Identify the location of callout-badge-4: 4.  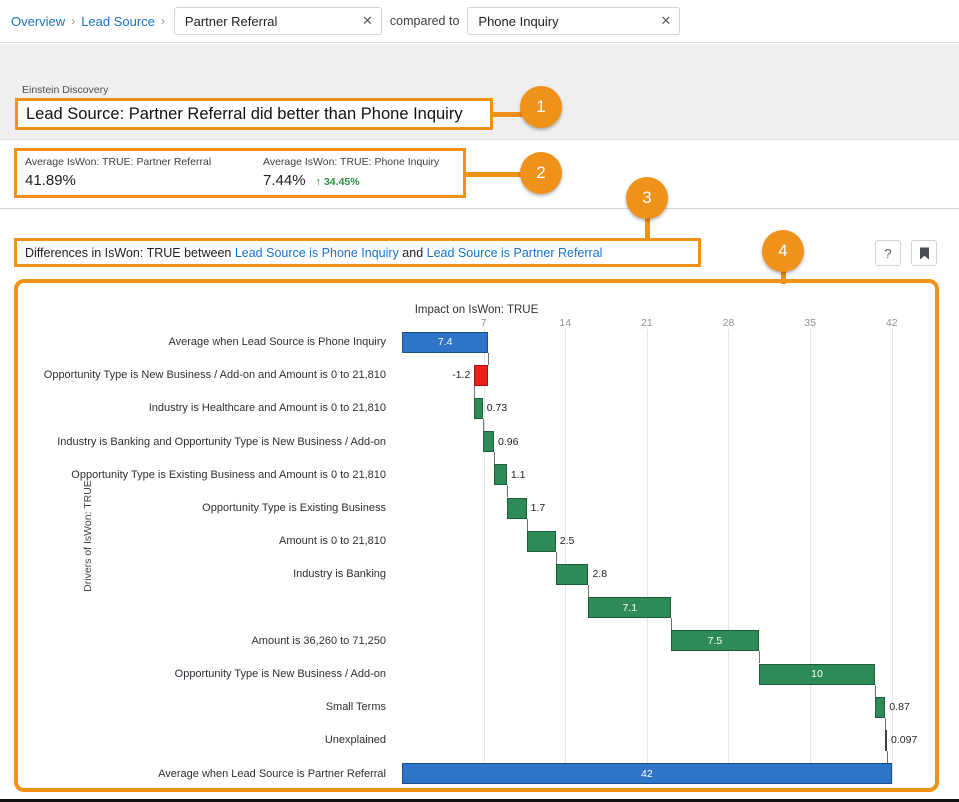
(783, 251).